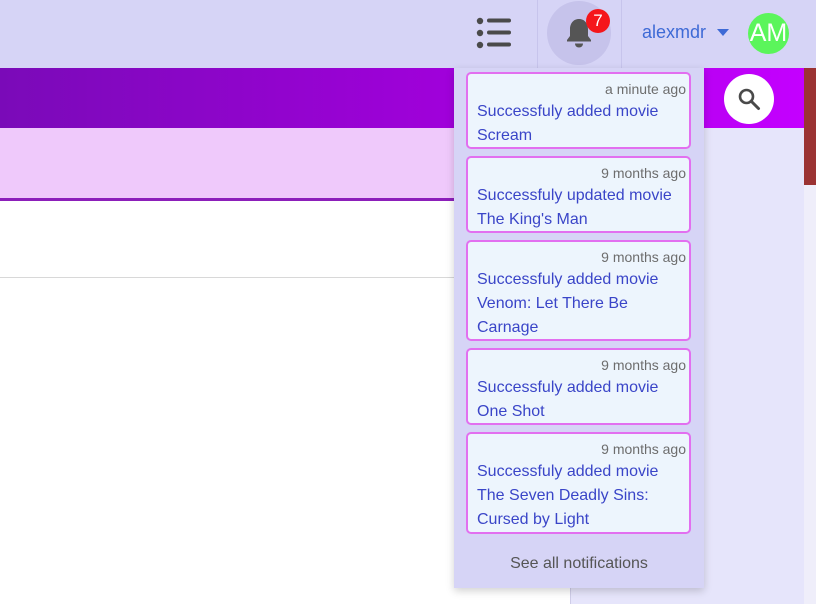 The height and width of the screenshot is (604, 816). What do you see at coordinates (674, 32) in the screenshot?
I see `username-dropdown: alexmdr` at bounding box center [674, 32].